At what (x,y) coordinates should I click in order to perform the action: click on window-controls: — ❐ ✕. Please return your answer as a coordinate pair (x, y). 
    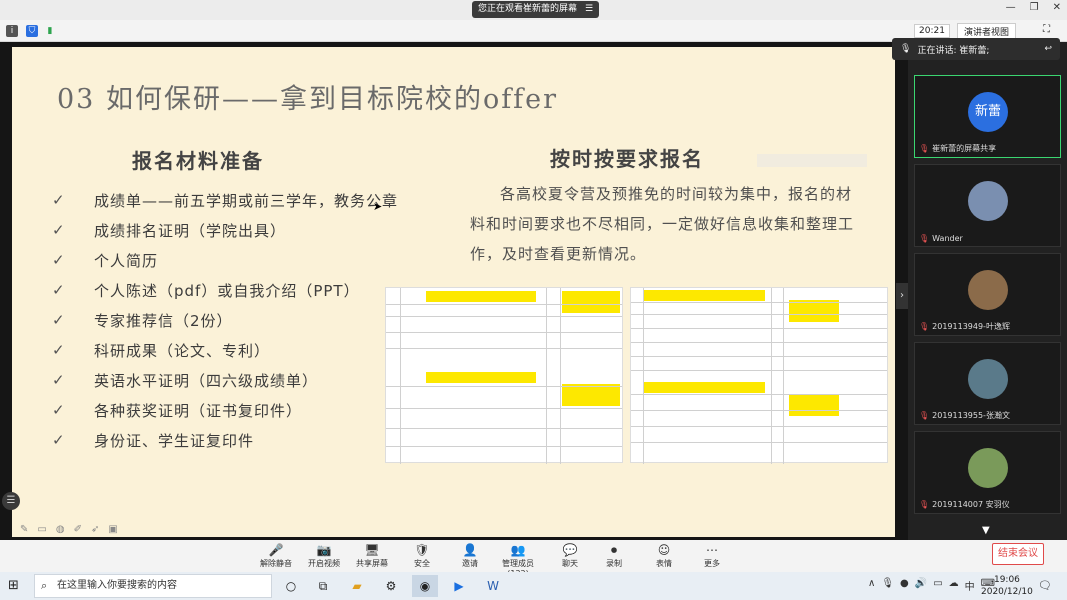
    Looking at the image, I should click on (1033, 7).